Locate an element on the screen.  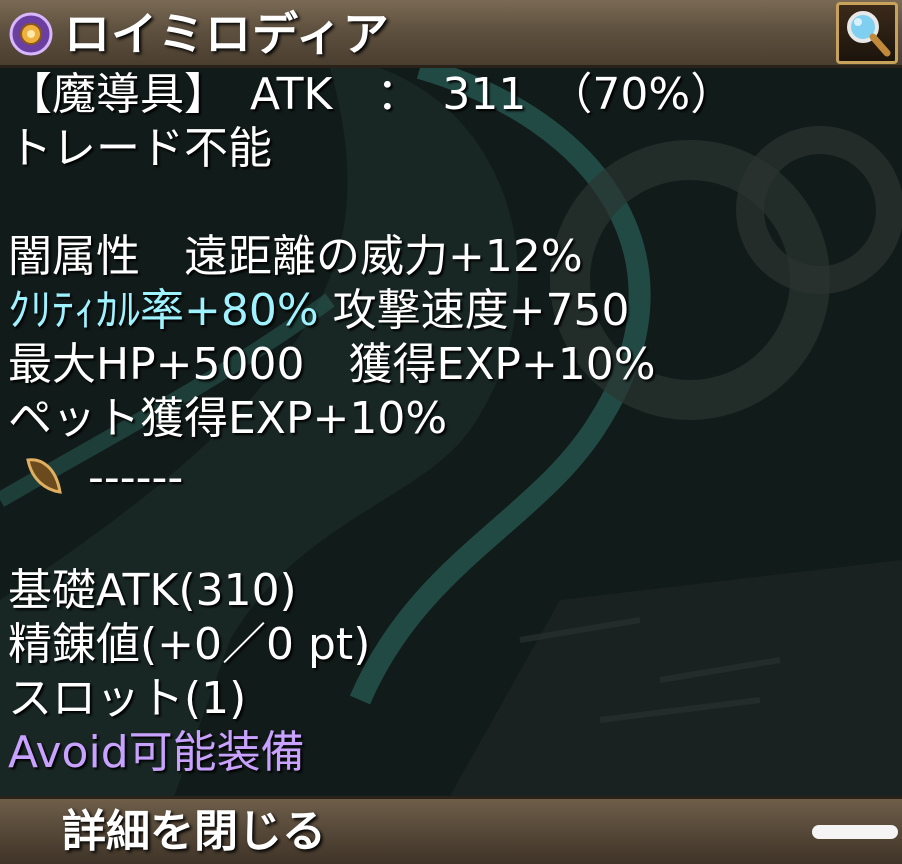
close-details-button: 詳細を閉じる is located at coordinates (194, 832).